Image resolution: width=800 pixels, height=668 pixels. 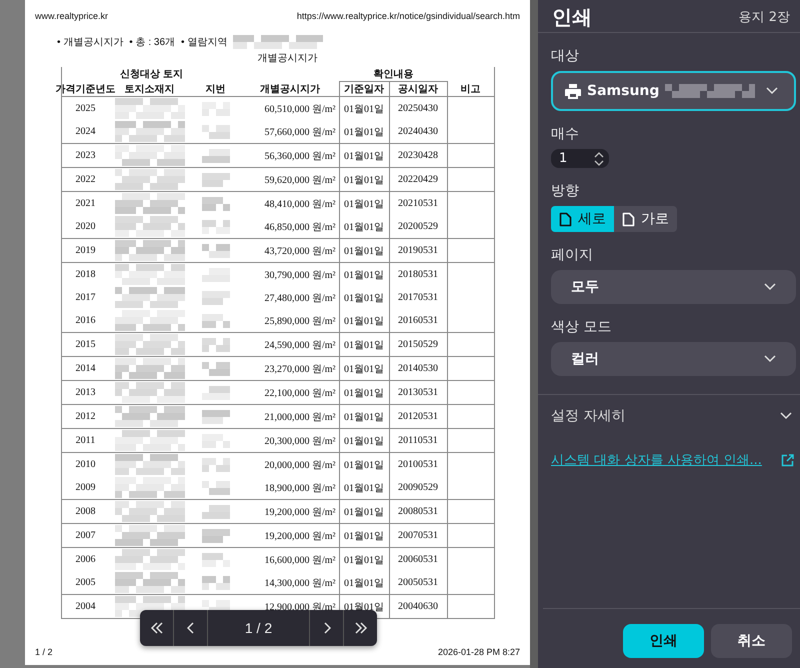 What do you see at coordinates (418, 179) in the screenshot?
I see `table-cell: 20220429` at bounding box center [418, 179].